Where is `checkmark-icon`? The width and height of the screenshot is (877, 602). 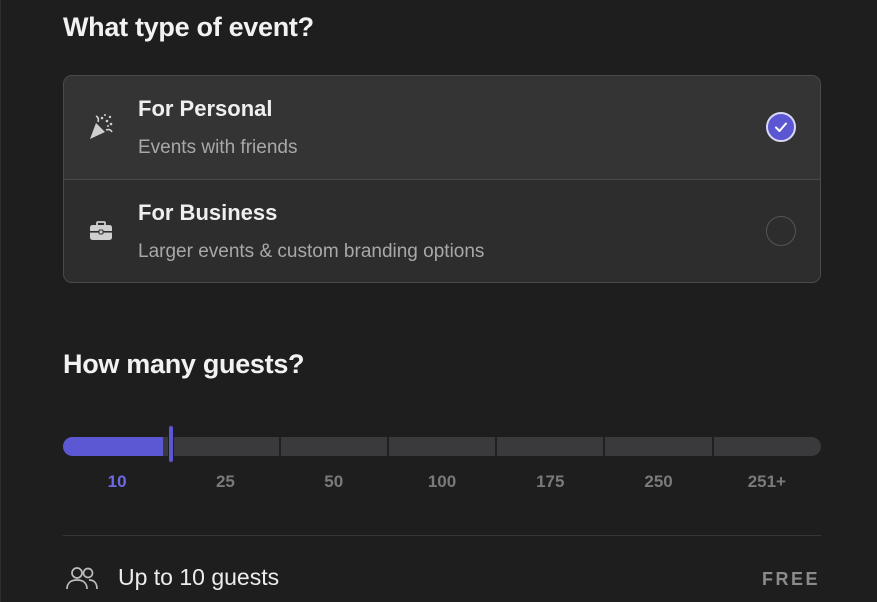 checkmark-icon is located at coordinates (781, 127).